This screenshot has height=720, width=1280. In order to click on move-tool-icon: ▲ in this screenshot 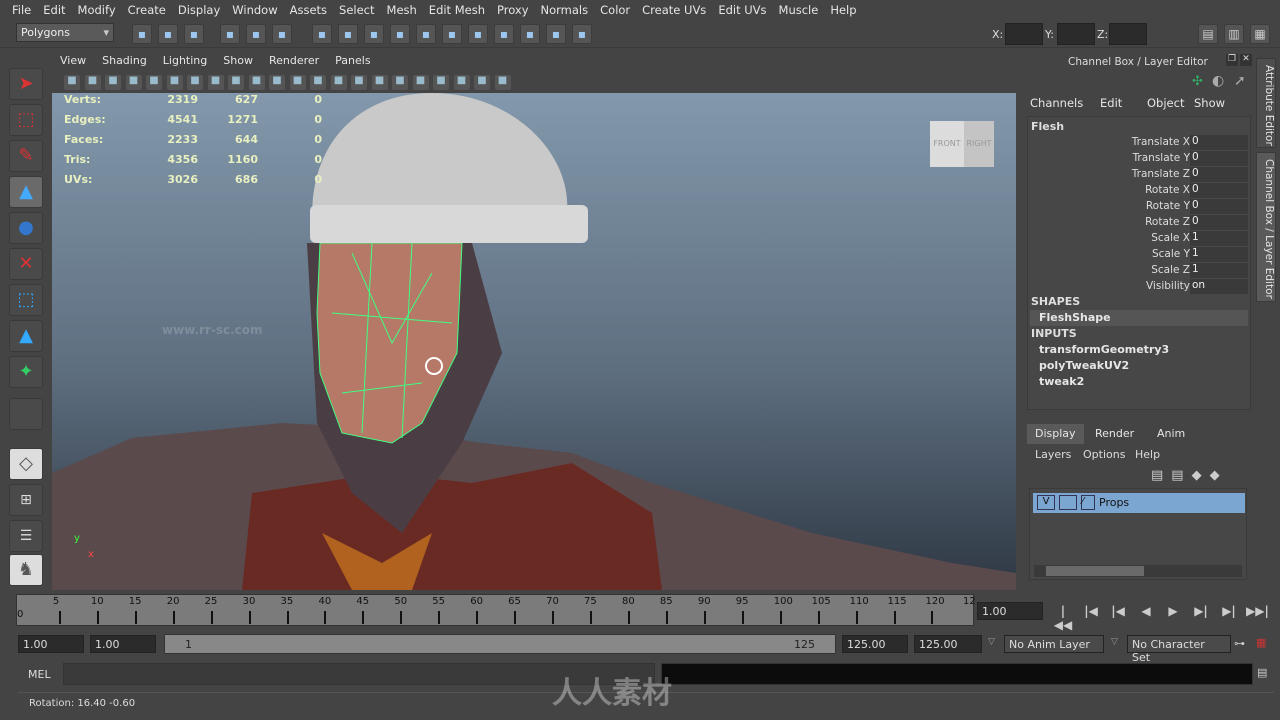, I will do `click(26, 192)`.